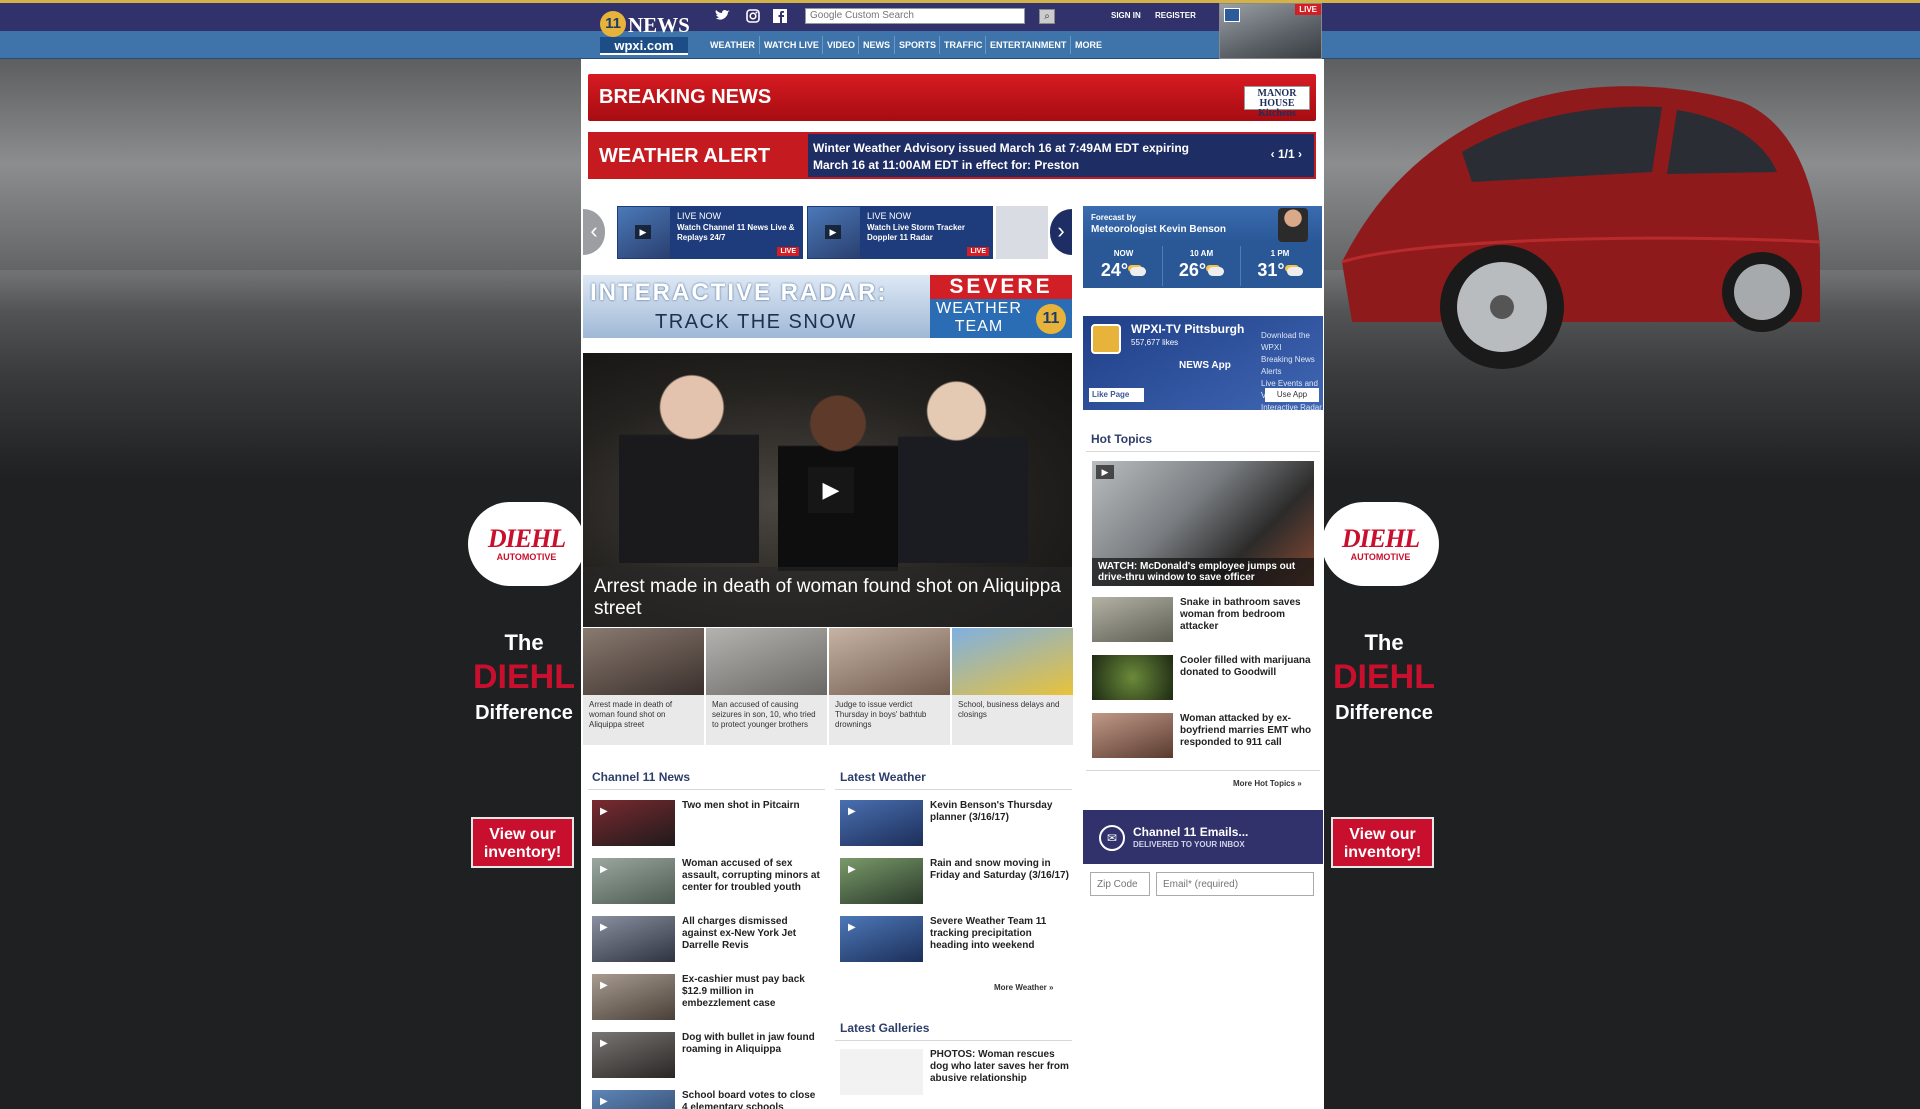  What do you see at coordinates (780, 16) in the screenshot?
I see `facebook-icon` at bounding box center [780, 16].